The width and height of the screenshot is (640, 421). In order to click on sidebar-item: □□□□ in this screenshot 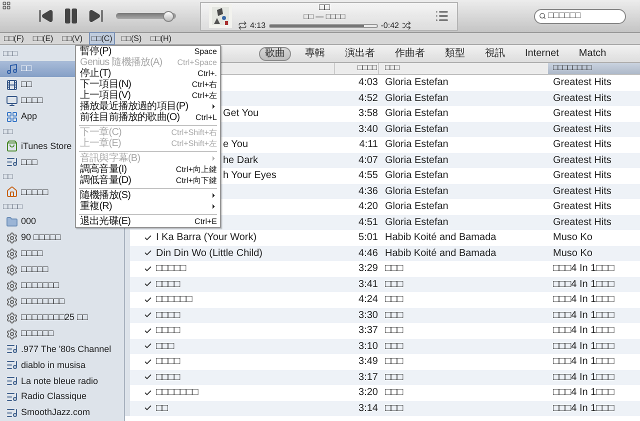, I will do `click(62, 254)`.